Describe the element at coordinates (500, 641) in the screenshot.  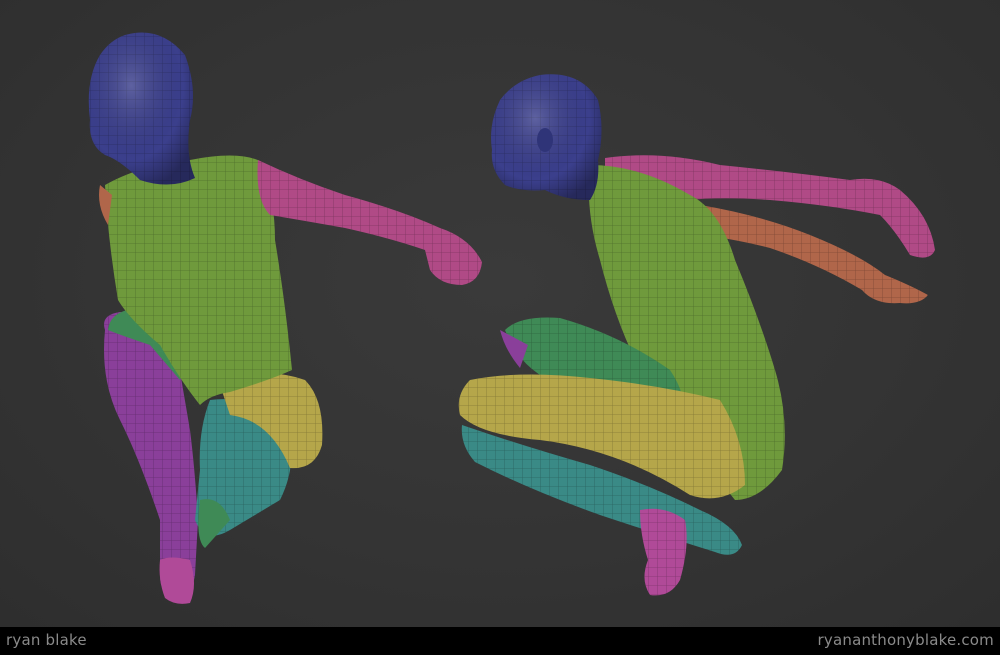
I see `footer-bar: ryan blake ryananthonyblake.com` at that location.